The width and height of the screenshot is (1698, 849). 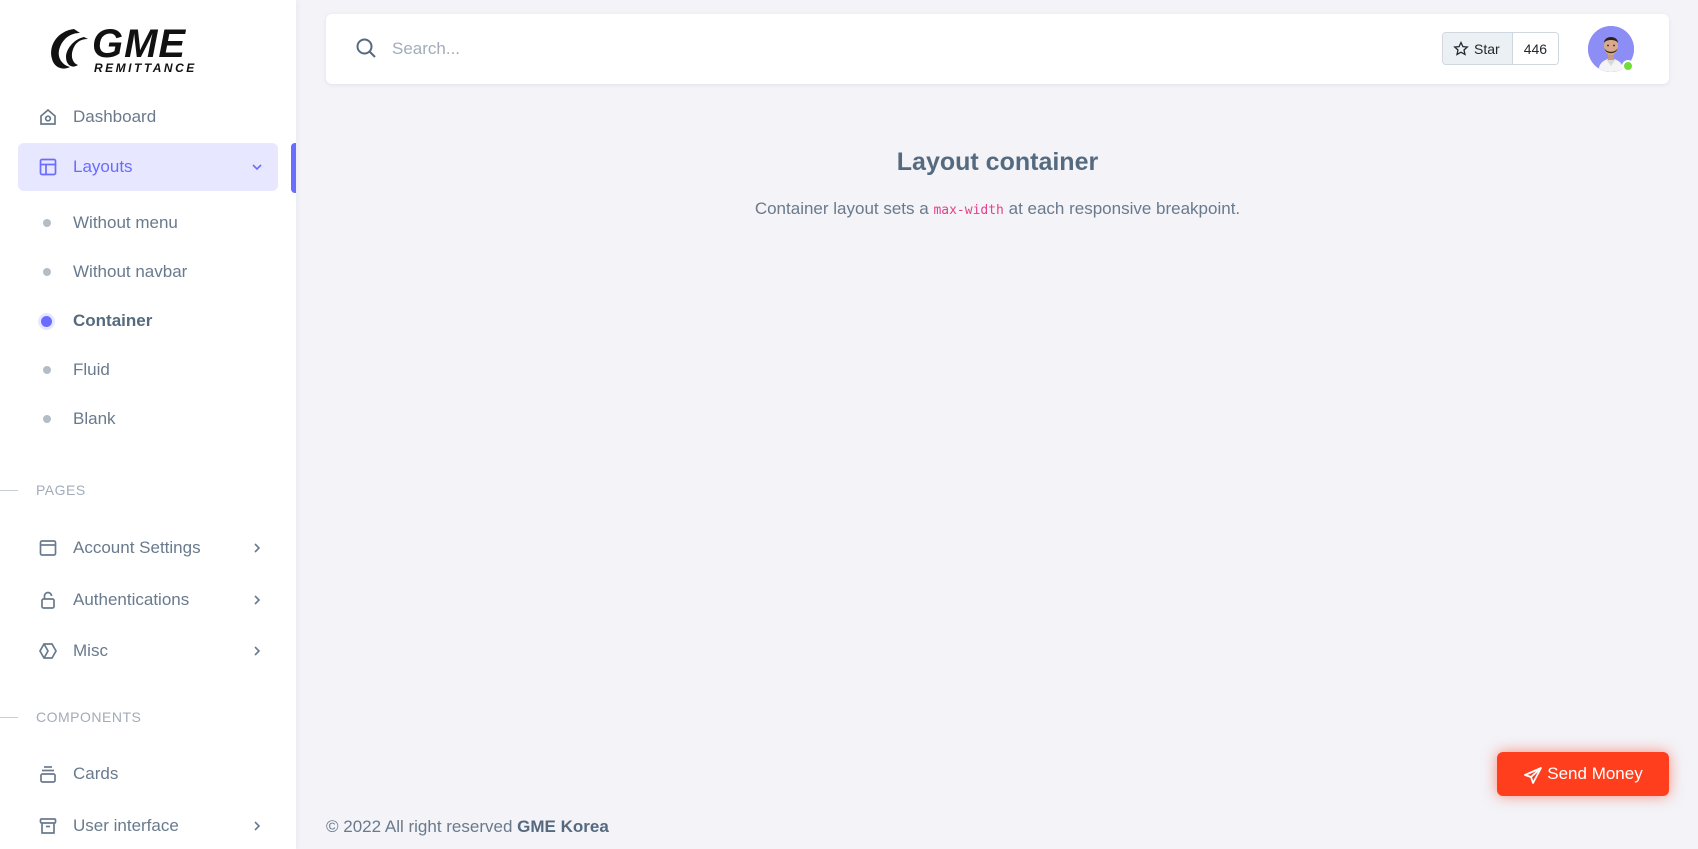 I want to click on sidebar-item-cards: Cards, so click(x=148, y=774).